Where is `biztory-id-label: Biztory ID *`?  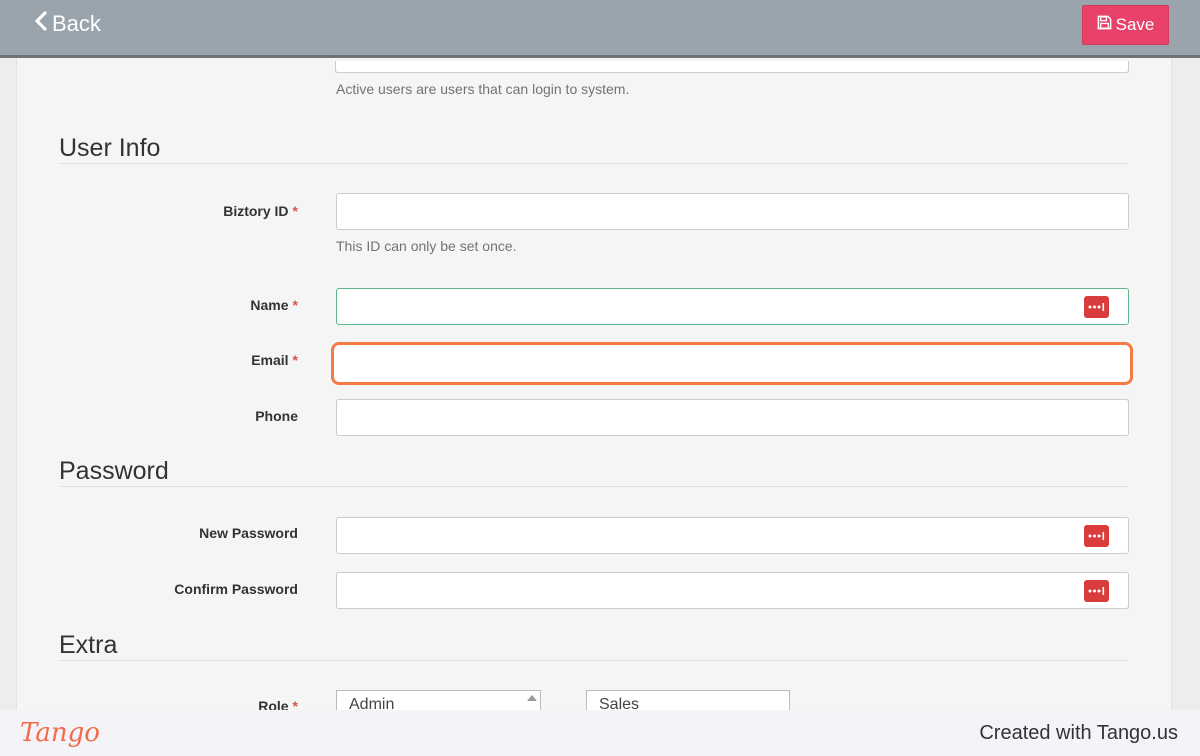 biztory-id-label: Biztory ID * is located at coordinates (260, 211).